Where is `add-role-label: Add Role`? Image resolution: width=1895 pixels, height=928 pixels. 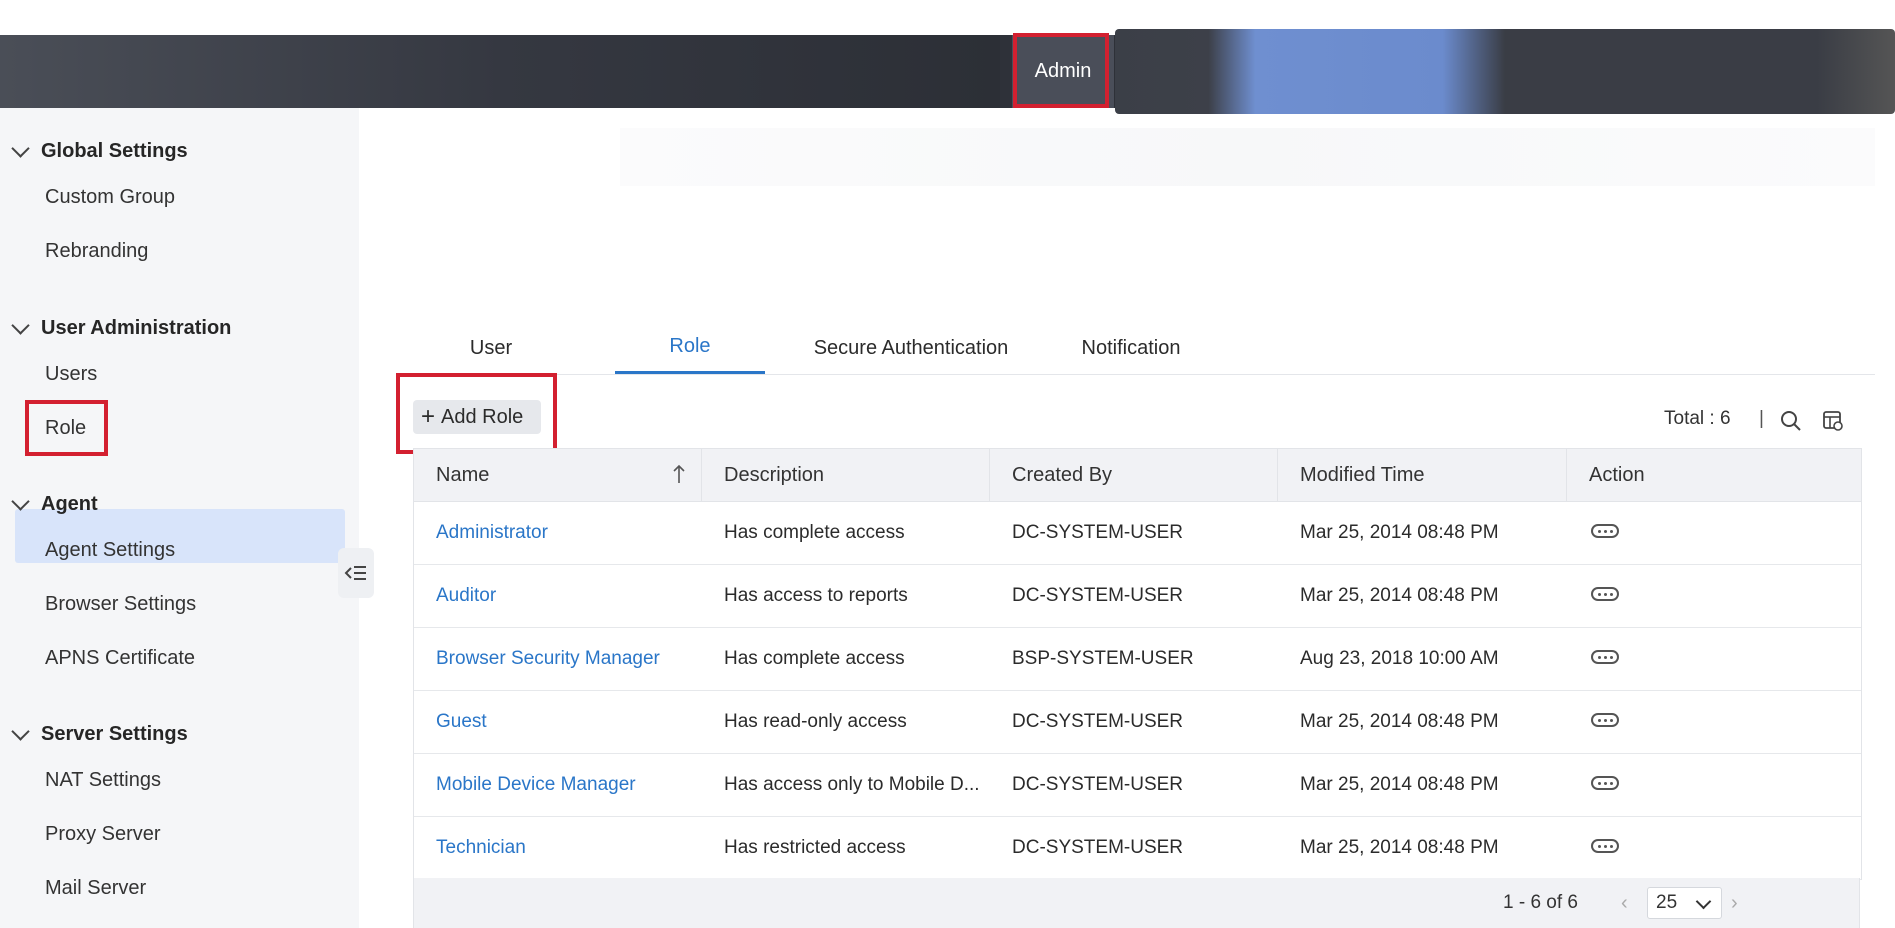 add-role-label: Add Role is located at coordinates (482, 416).